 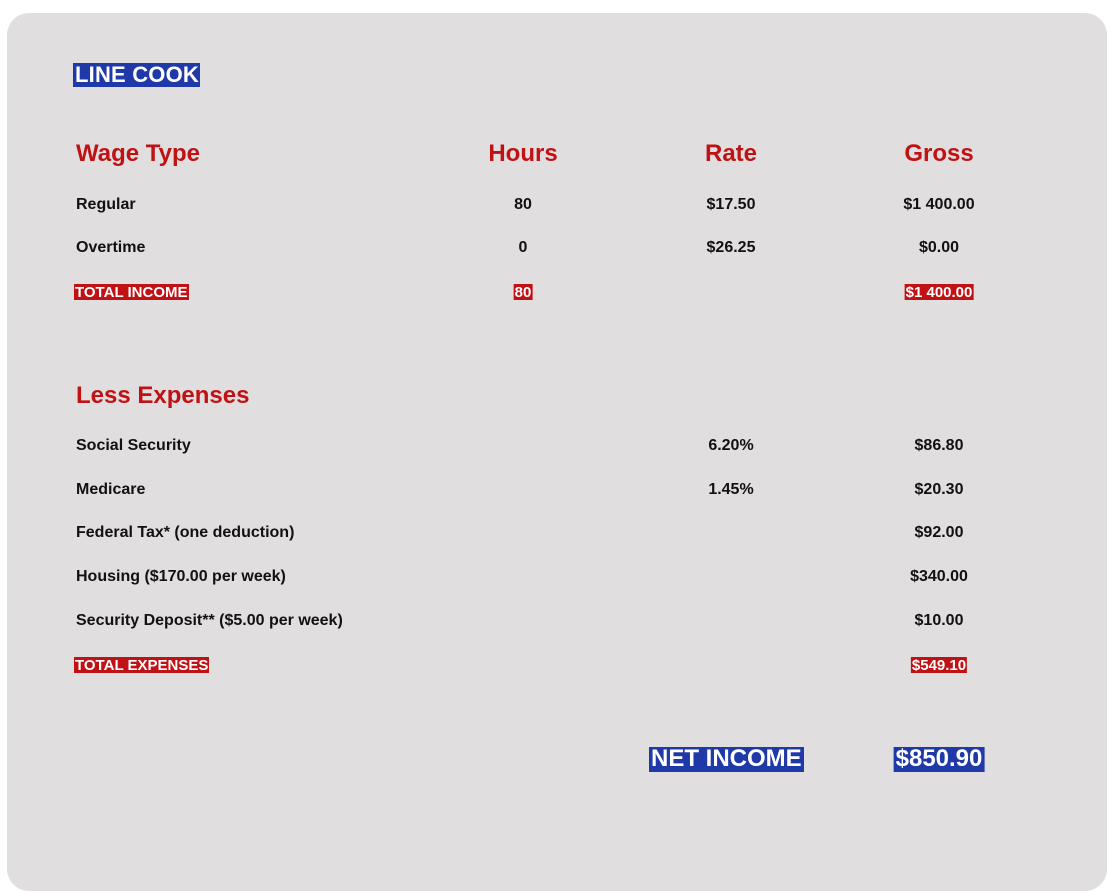 What do you see at coordinates (939, 620) in the screenshot?
I see `expense-row-amount: $10.00` at bounding box center [939, 620].